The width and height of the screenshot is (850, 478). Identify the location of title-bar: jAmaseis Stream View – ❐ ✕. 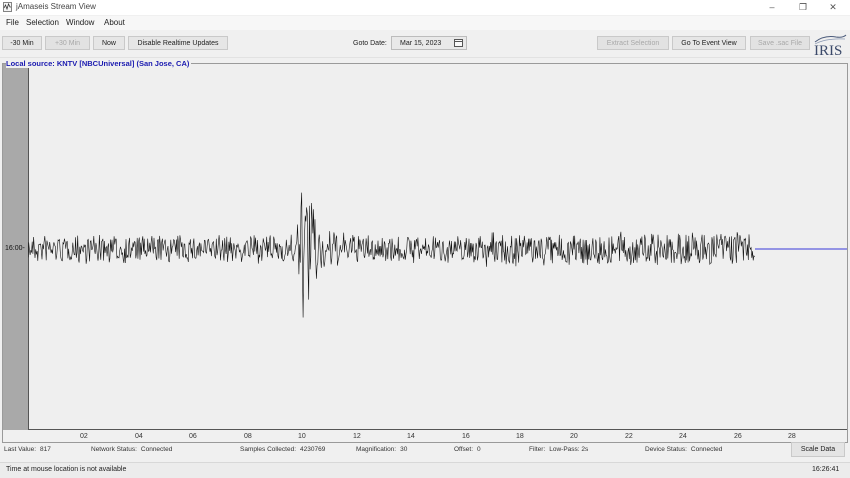
(425, 7).